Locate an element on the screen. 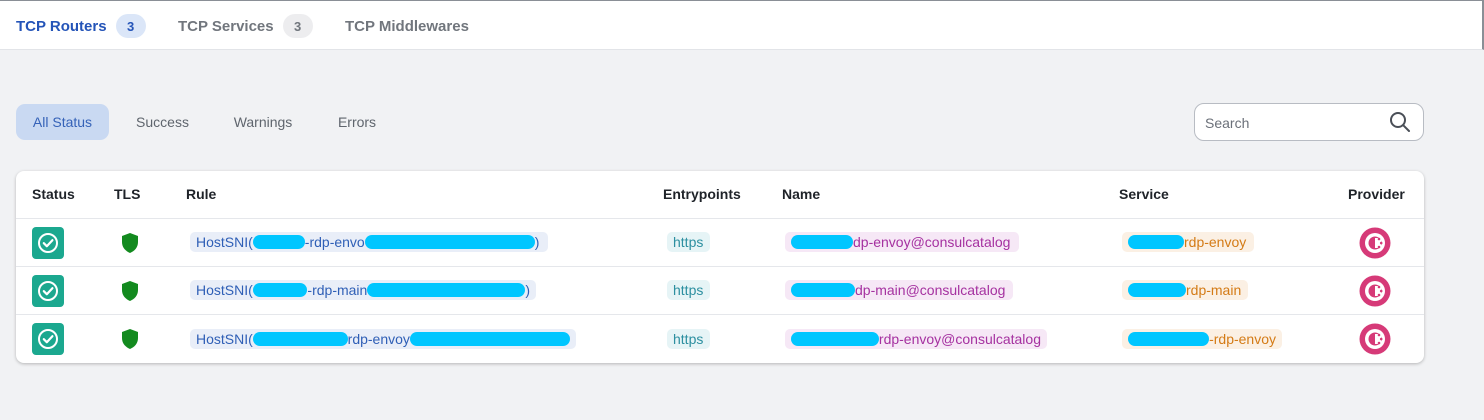  filter-errors: Errors is located at coordinates (357, 122).